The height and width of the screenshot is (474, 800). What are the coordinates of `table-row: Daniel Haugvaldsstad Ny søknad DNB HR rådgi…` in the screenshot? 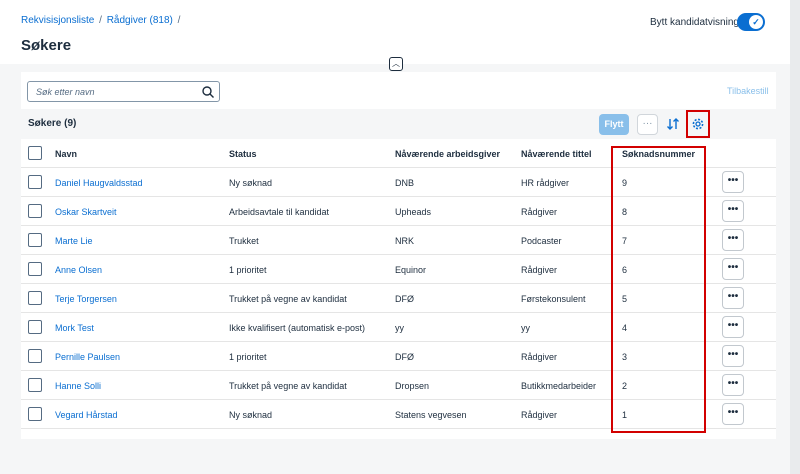 It's located at (398, 182).